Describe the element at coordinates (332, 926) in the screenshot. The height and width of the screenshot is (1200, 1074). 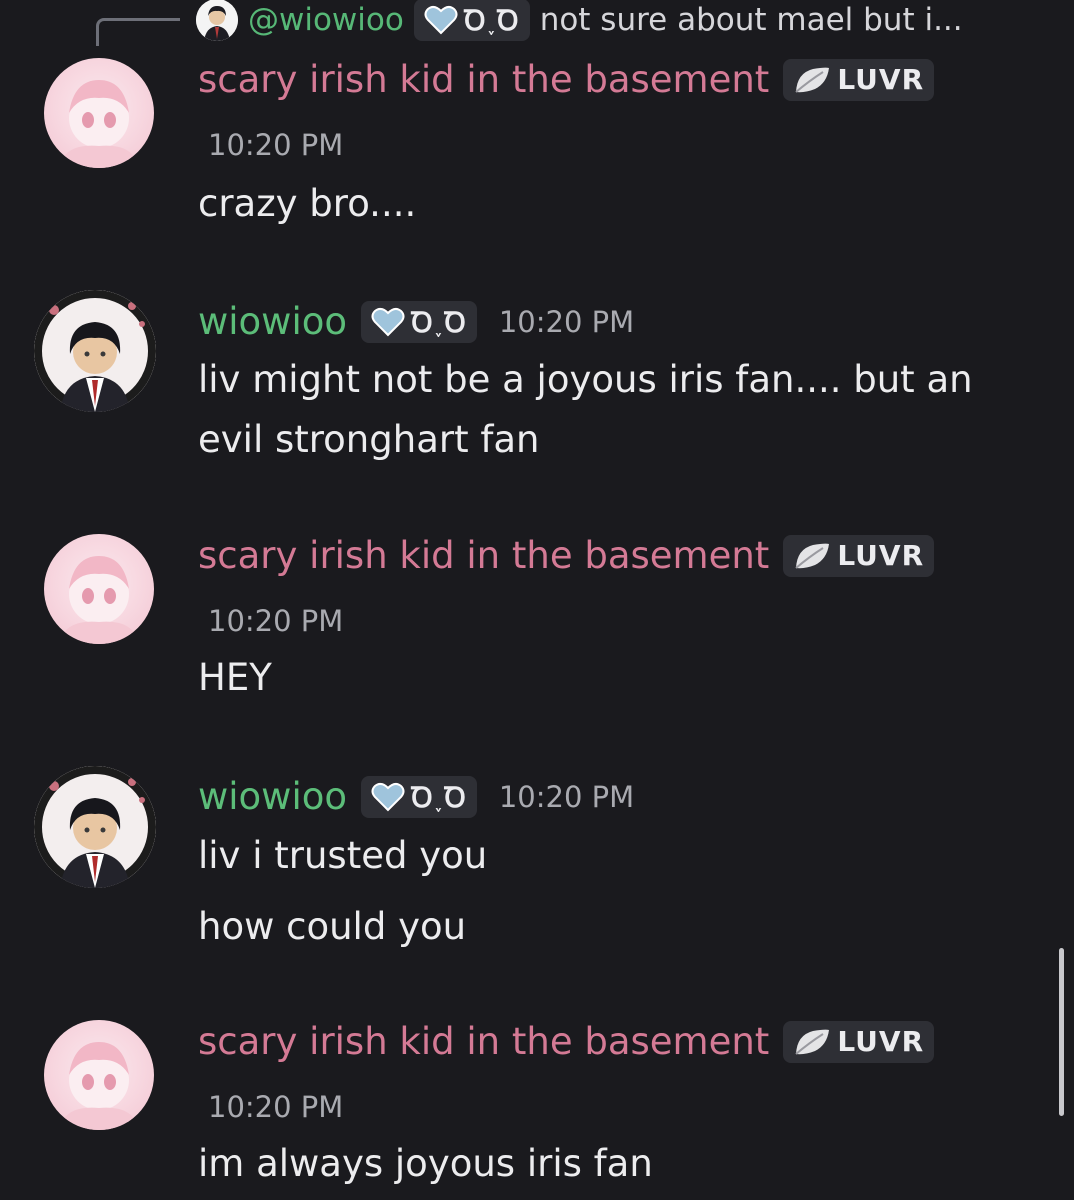
I see `message-text: how could you` at that location.